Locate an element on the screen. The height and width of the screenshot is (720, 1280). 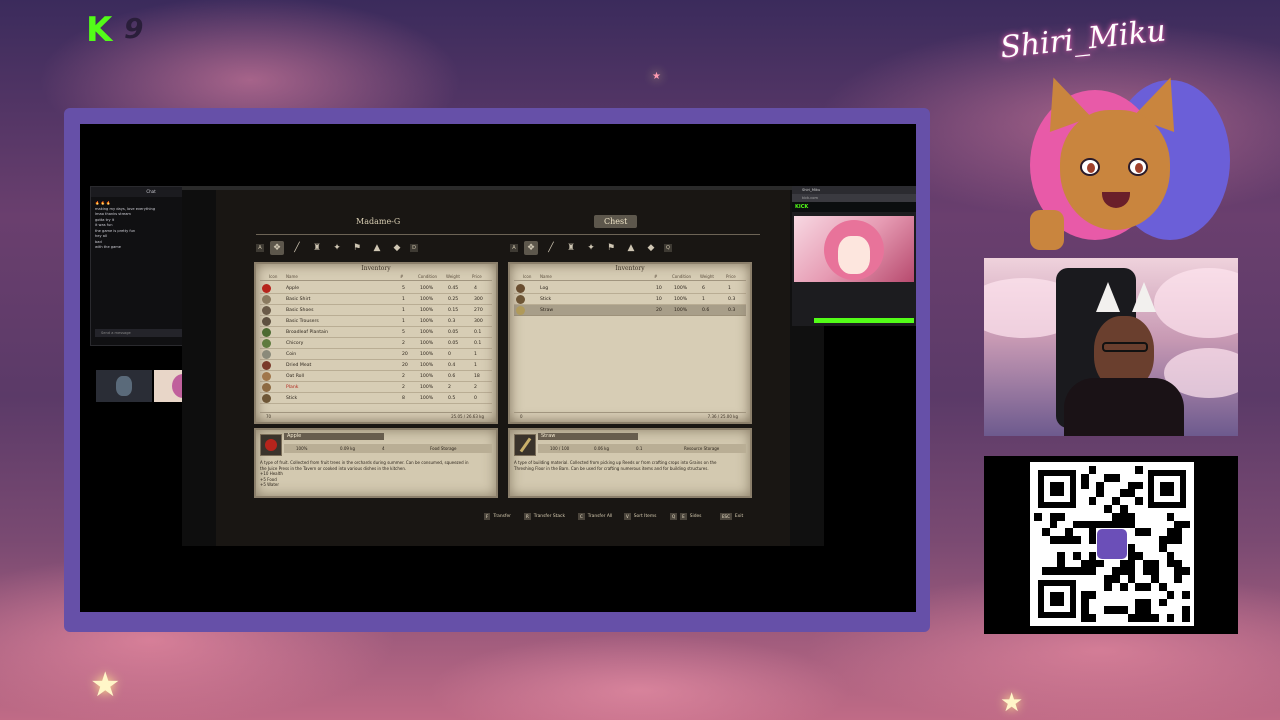
column-weight: Weight is located at coordinates (453, 276).